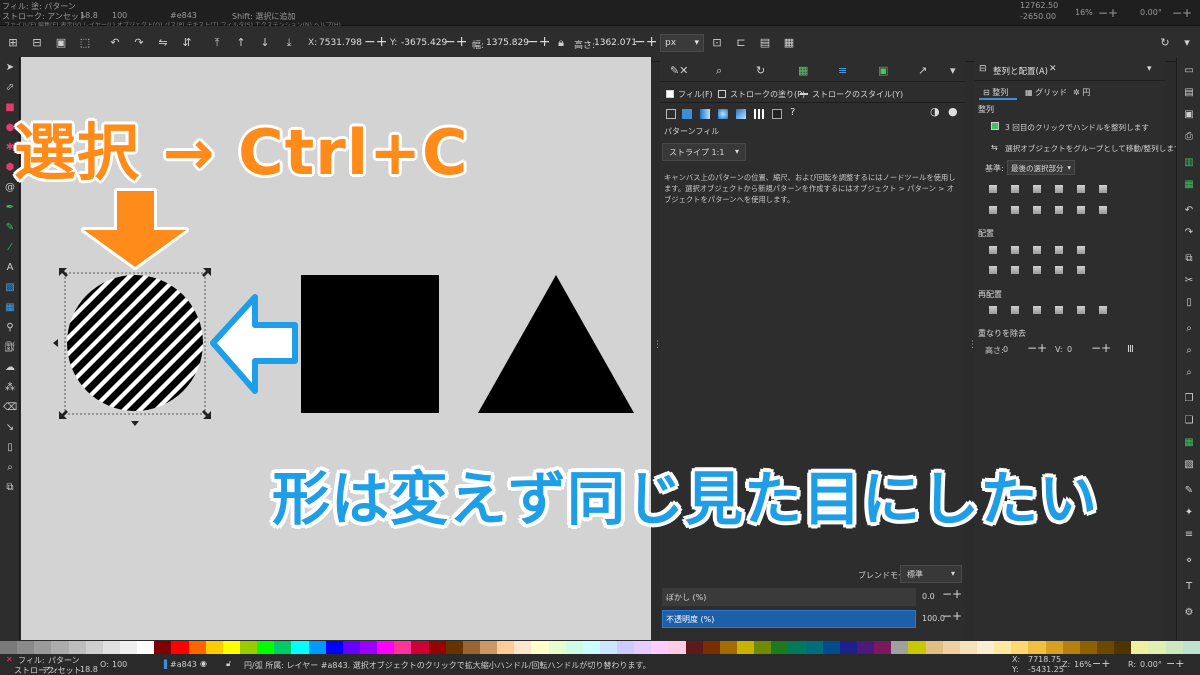 Image resolution: width=1200 pixels, height=675 pixels. What do you see at coordinates (85, 43) in the screenshot?
I see `deselect-icon: ⬚` at bounding box center [85, 43].